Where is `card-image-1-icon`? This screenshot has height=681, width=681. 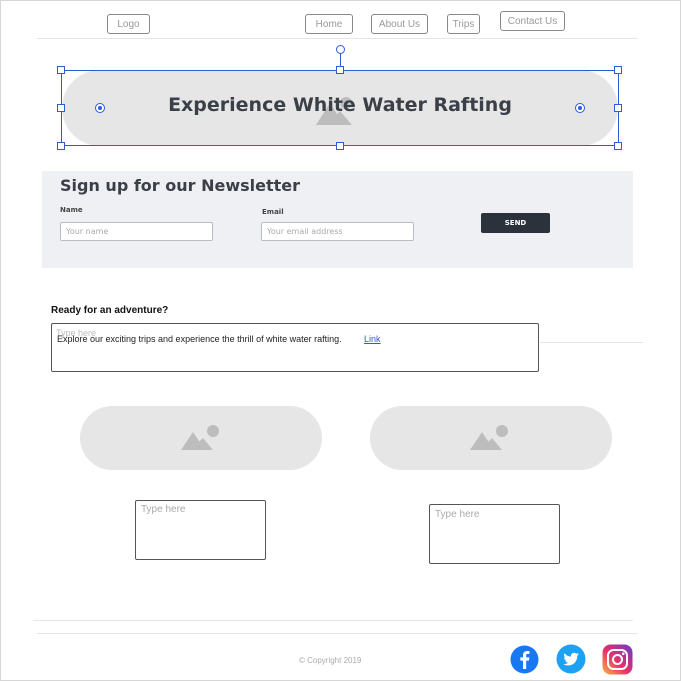 card-image-1-icon is located at coordinates (200, 437).